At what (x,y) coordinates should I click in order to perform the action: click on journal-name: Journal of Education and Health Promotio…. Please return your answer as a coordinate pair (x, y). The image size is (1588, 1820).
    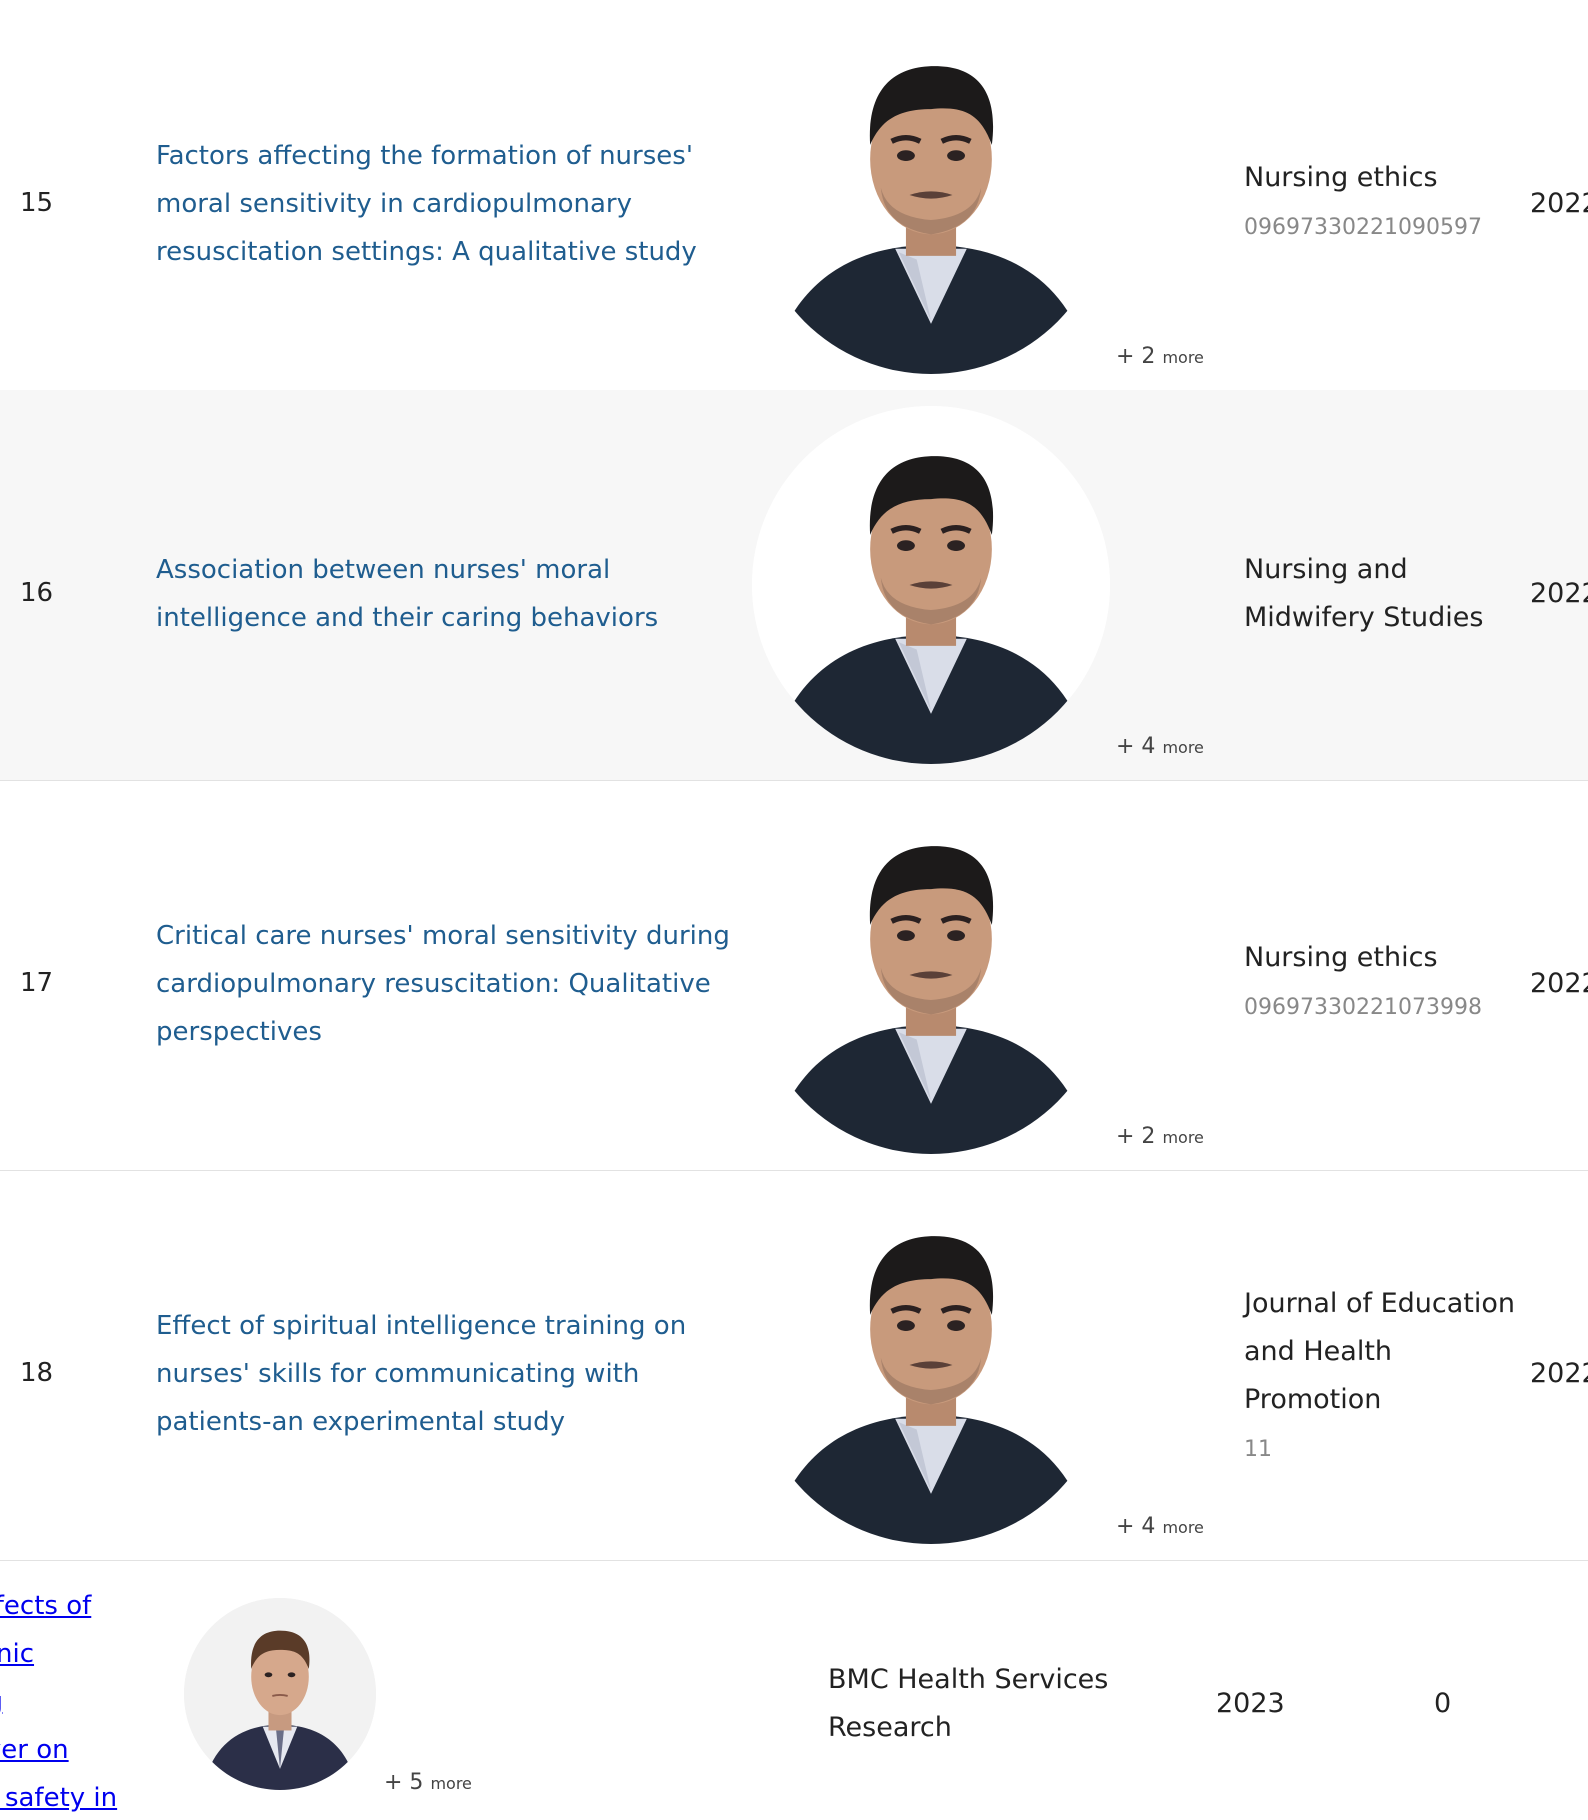
    Looking at the image, I should click on (1379, 1351).